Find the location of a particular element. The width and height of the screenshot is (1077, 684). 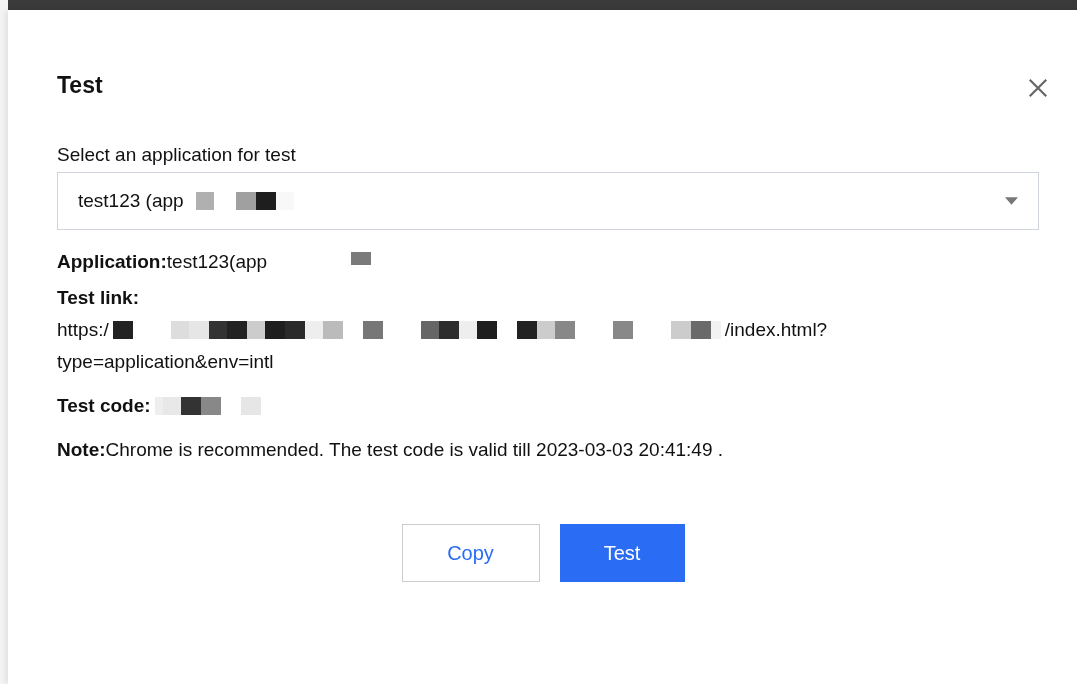

pixelated-redaction-drawing is located at coordinates (361, 258).